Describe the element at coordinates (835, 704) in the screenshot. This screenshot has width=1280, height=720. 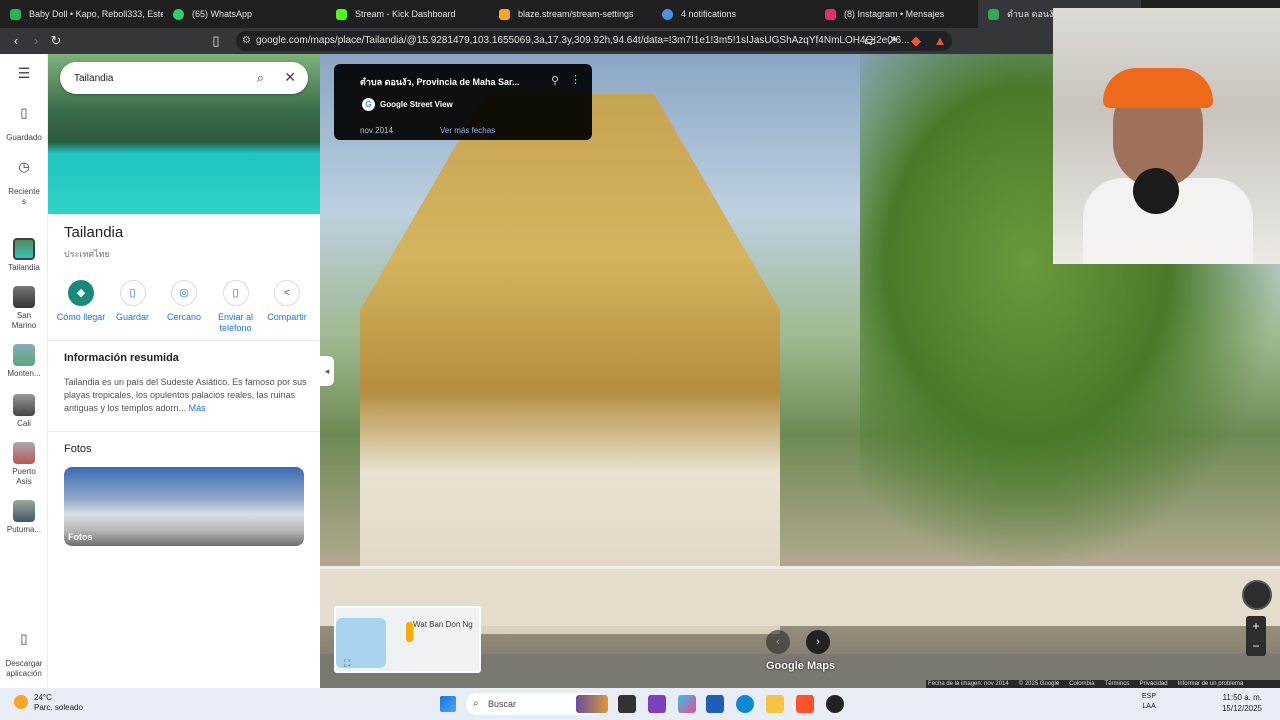
I see `obs-icon` at that location.